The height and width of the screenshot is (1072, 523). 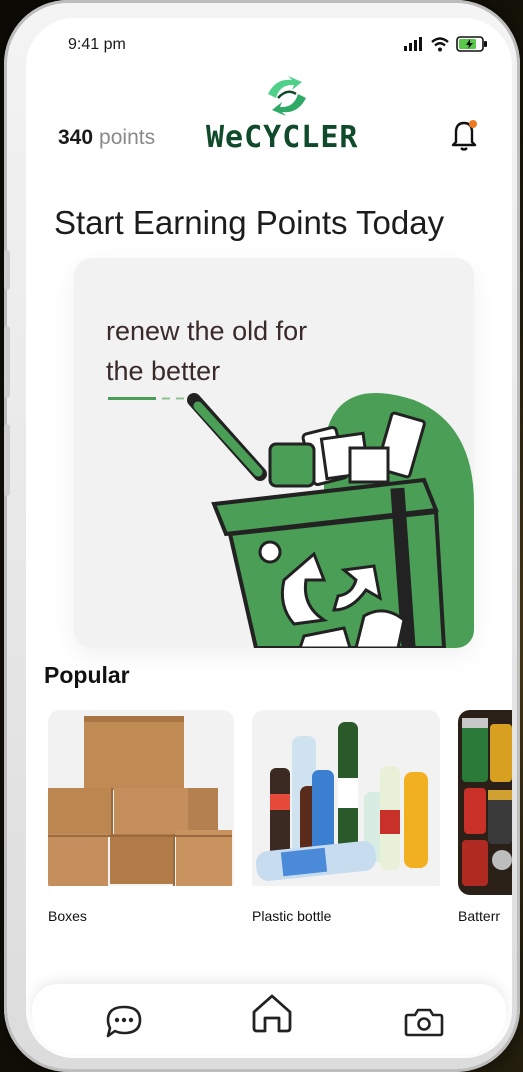 I want to click on popular-card-batteries, so click(x=485, y=802).